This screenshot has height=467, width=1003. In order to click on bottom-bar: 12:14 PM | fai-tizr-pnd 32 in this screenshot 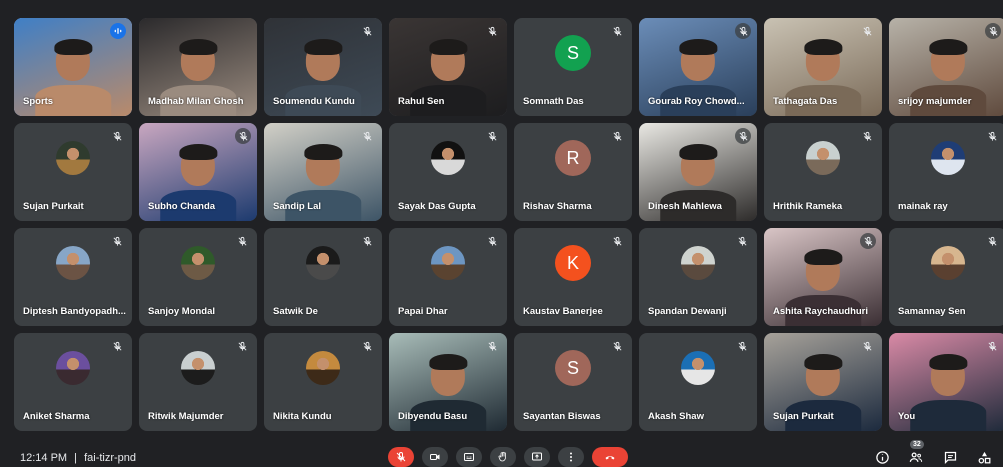, I will do `click(501, 453)`.